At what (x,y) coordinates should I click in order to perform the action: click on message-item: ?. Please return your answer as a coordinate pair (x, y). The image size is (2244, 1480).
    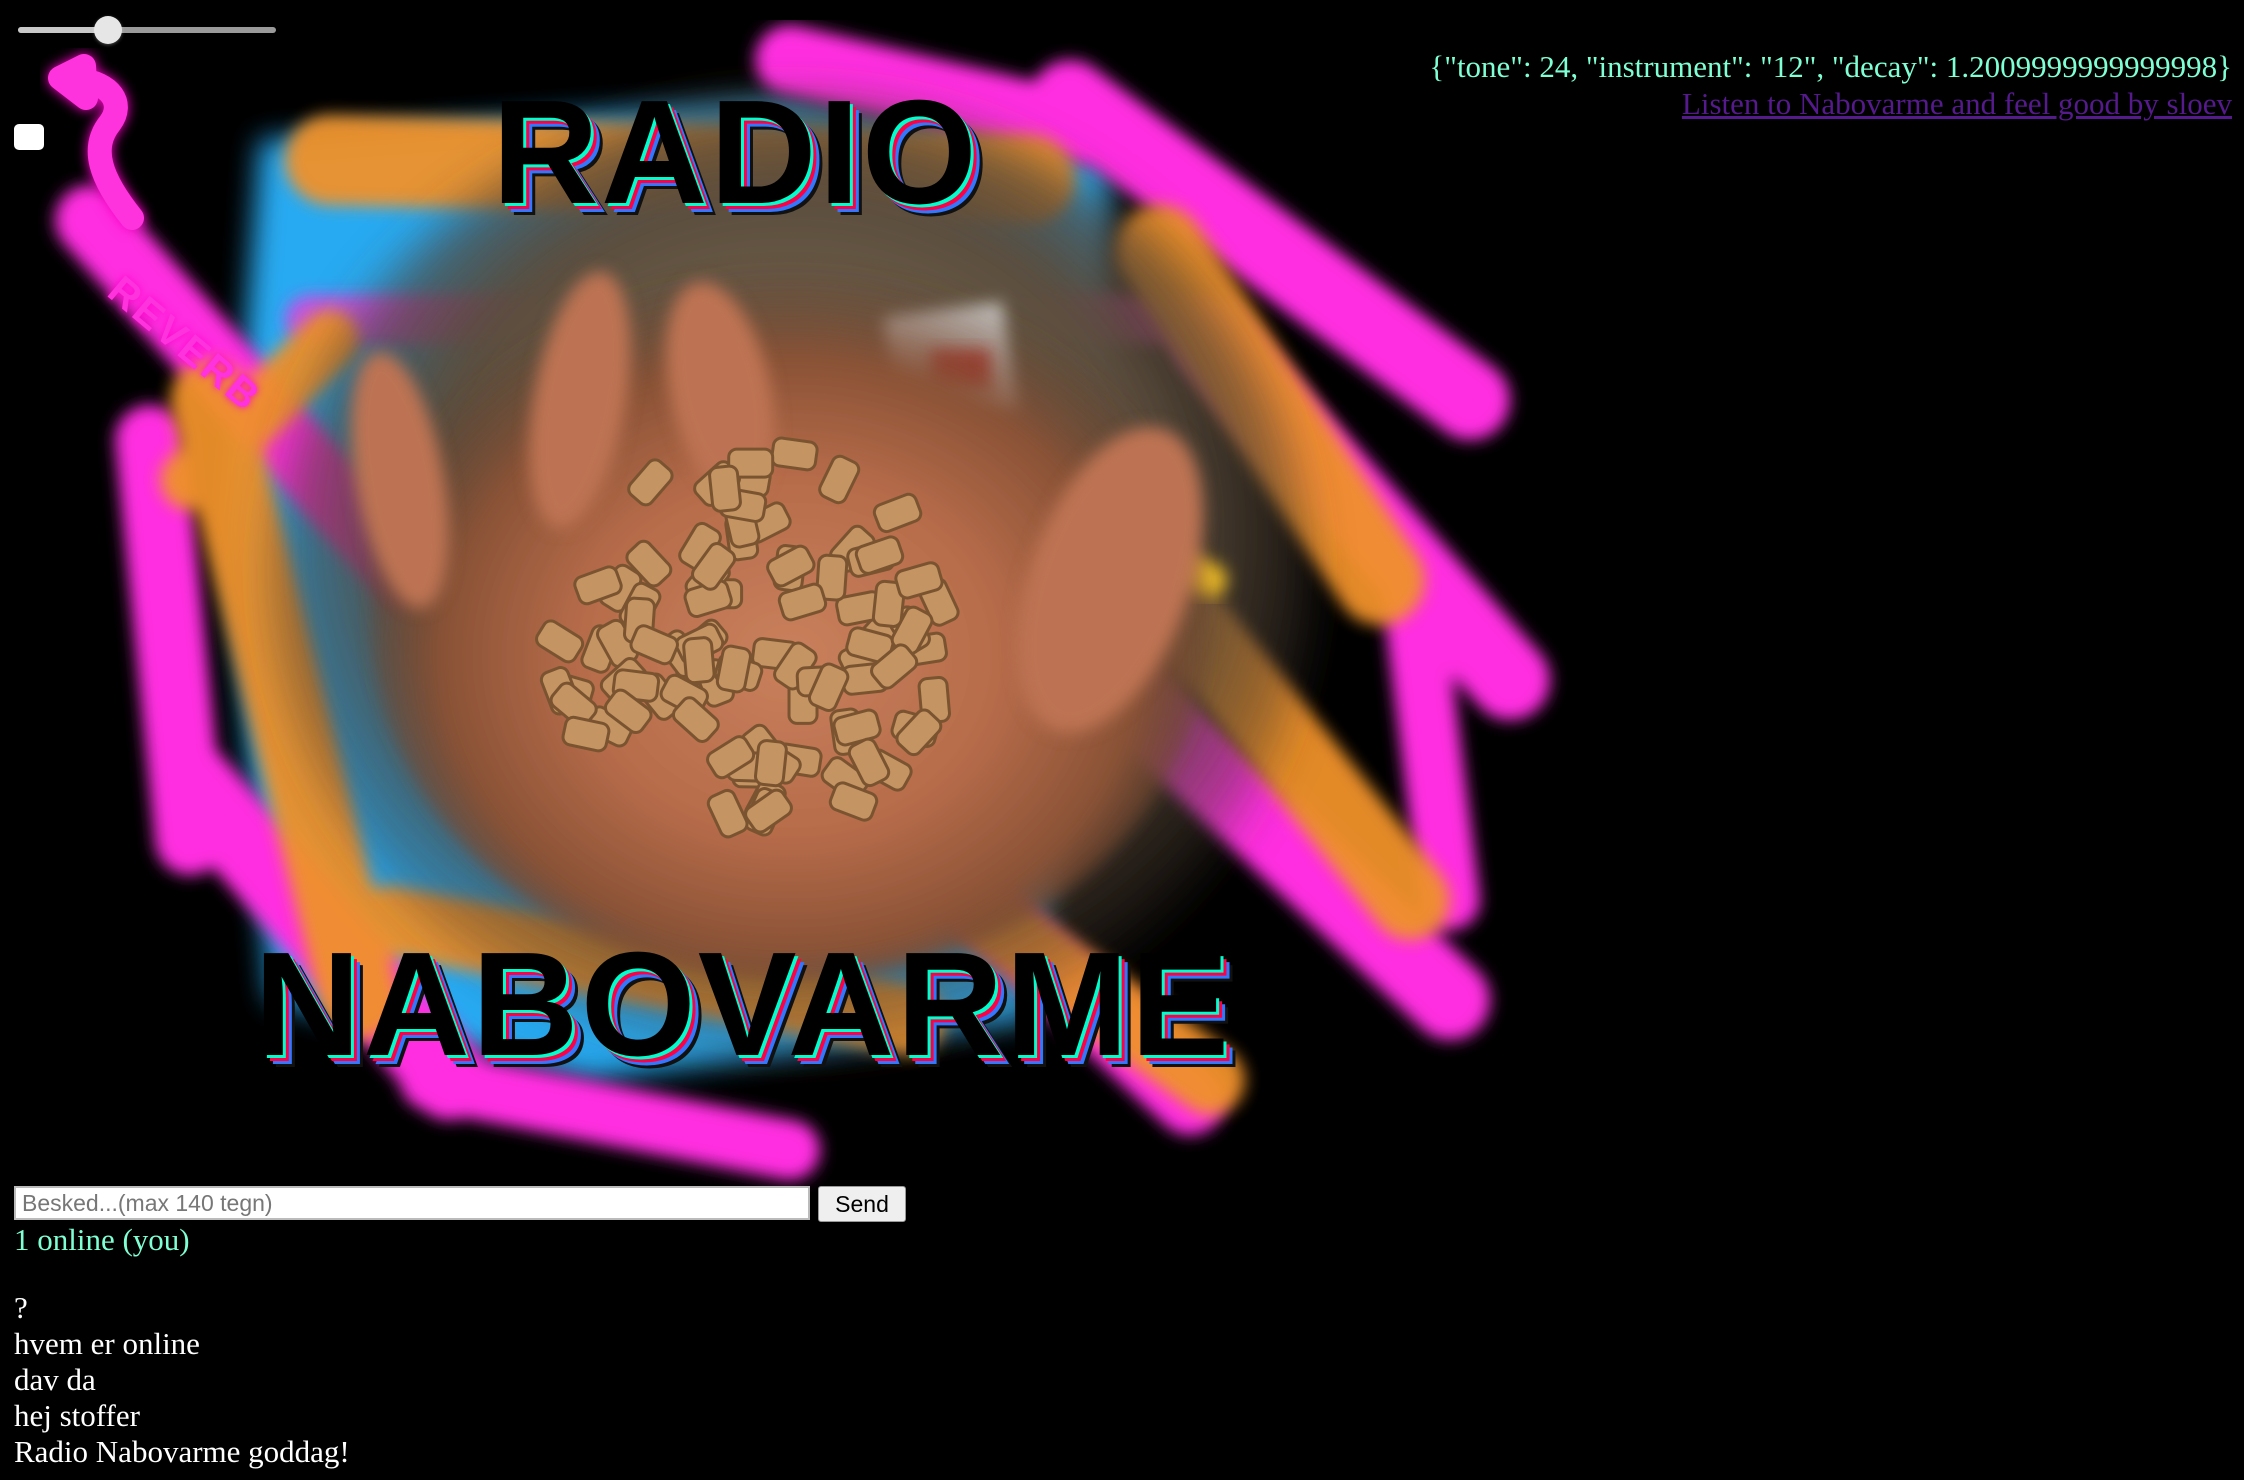
    Looking at the image, I should click on (21, 1307).